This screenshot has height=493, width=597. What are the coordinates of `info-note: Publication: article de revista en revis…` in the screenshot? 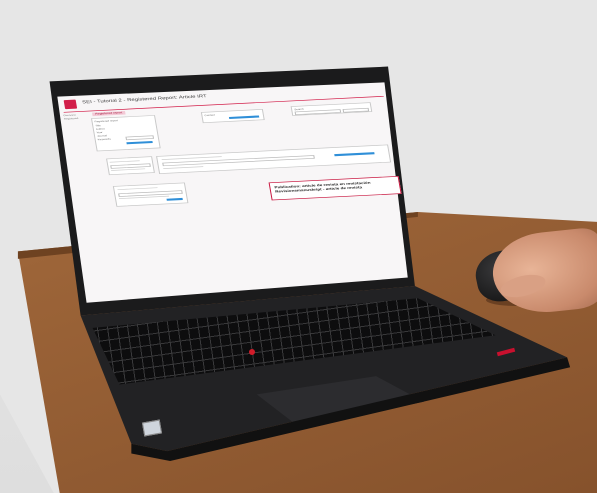 It's located at (335, 188).